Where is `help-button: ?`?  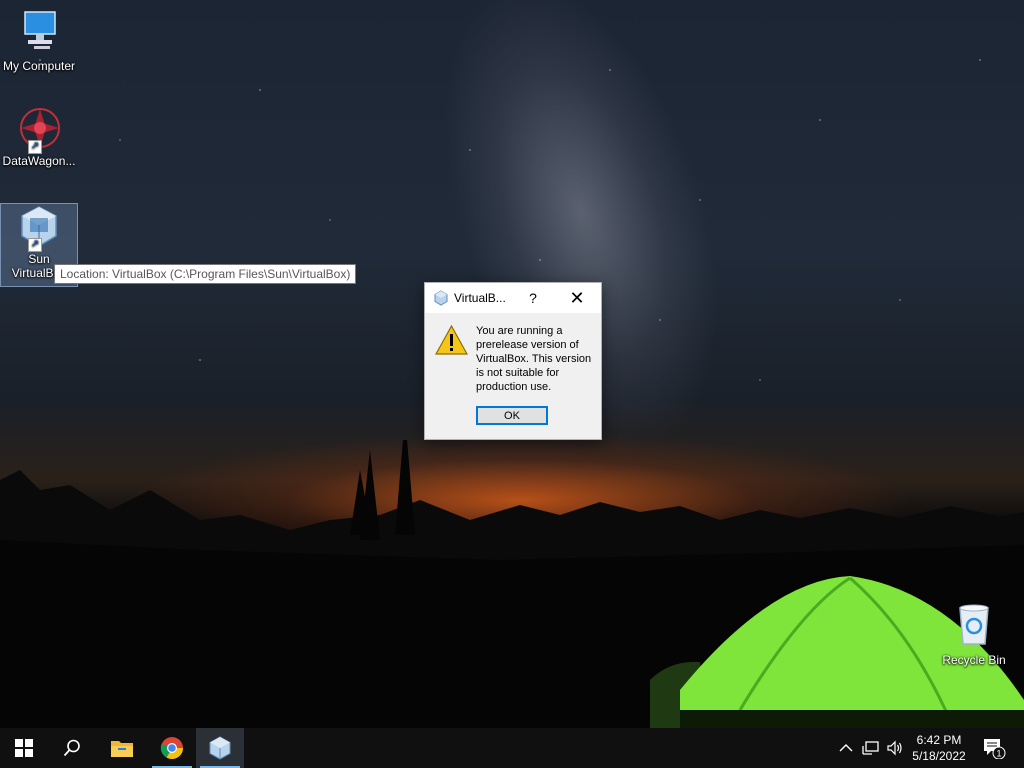 help-button: ? is located at coordinates (533, 298).